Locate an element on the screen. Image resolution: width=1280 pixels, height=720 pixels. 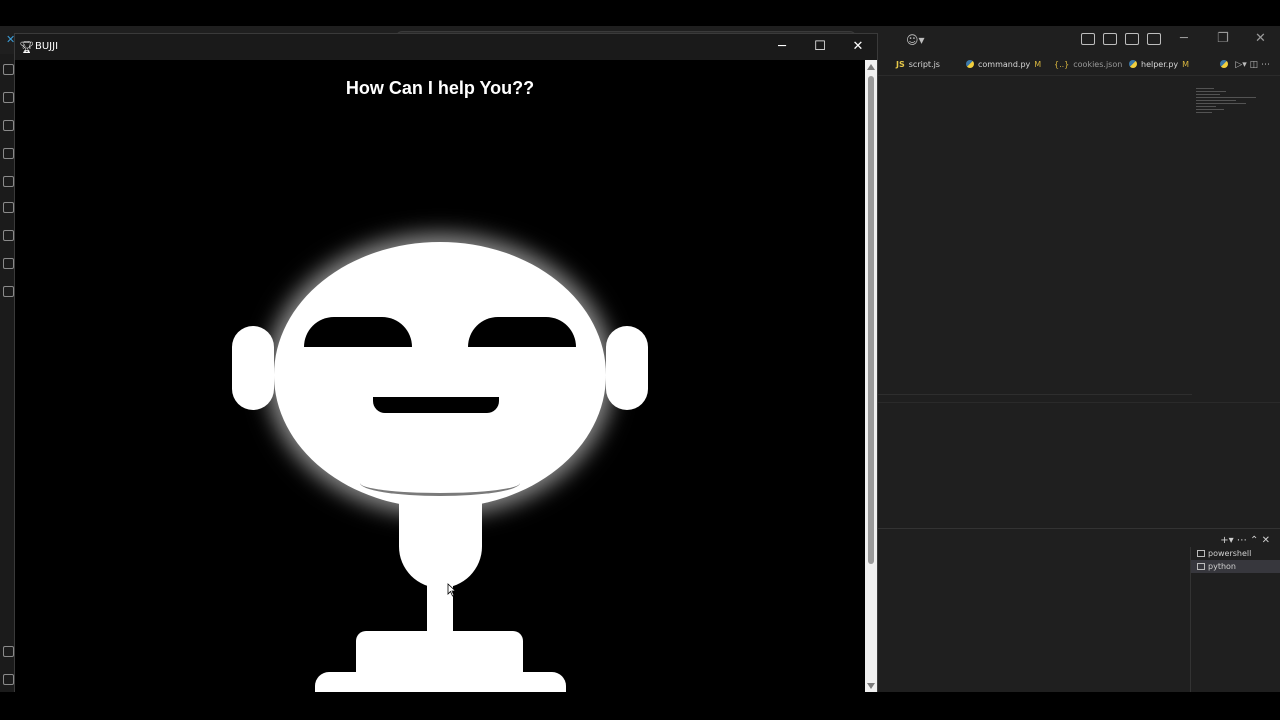
app-titlebar: 🏆︎ BUJJI ─ ☐ ✕ is located at coordinates (446, 47).